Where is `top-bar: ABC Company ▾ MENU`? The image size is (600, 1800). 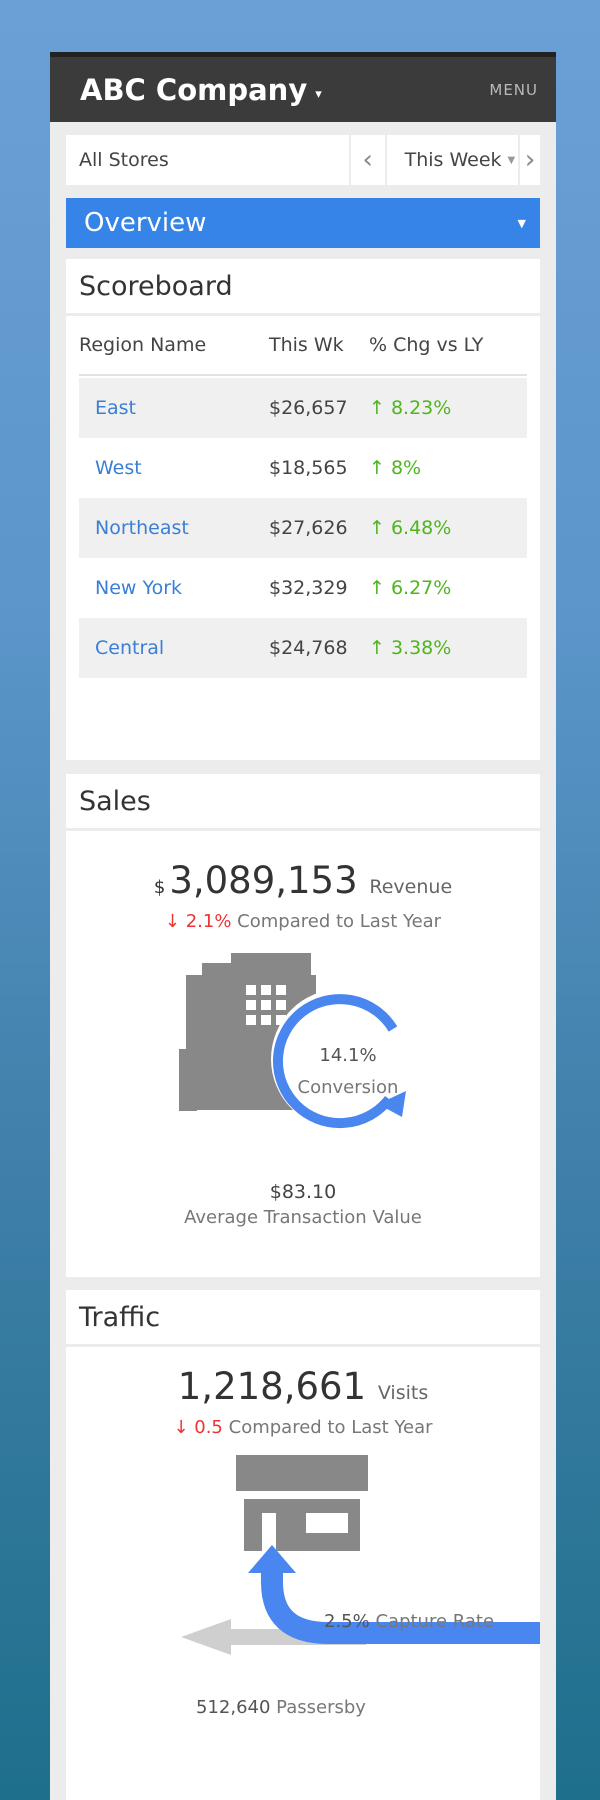
top-bar: ABC Company ▾ MENU is located at coordinates (303, 87).